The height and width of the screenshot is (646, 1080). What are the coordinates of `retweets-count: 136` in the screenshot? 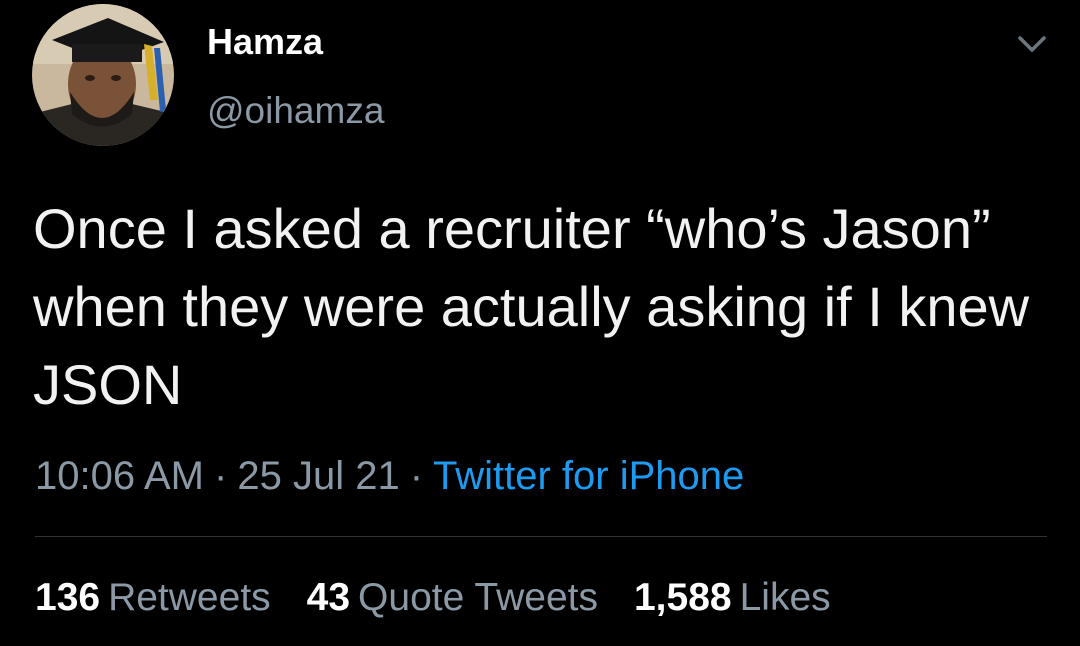 It's located at (68, 597).